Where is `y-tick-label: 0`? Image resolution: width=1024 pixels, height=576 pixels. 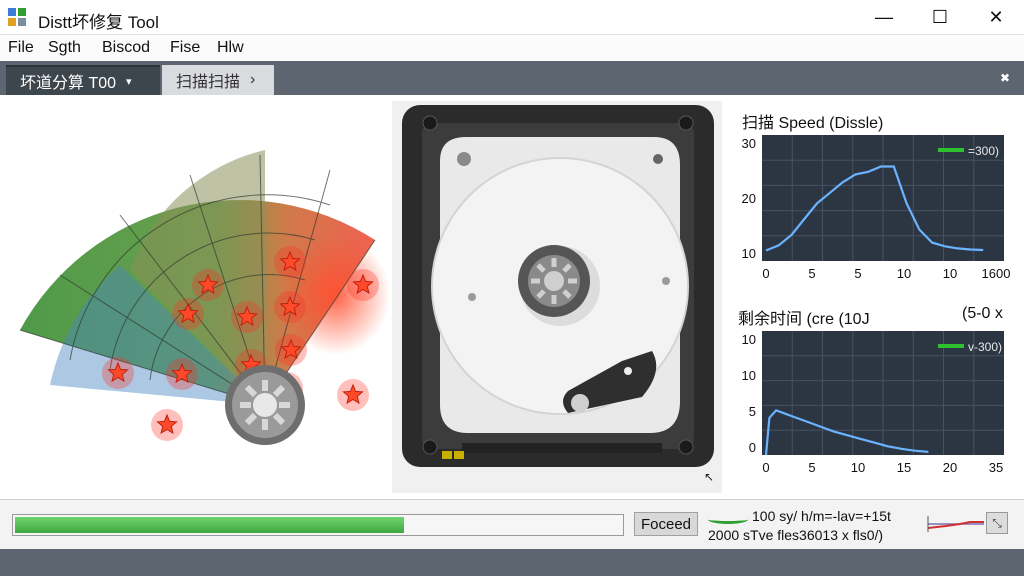
y-tick-label: 0 is located at coordinates (752, 447).